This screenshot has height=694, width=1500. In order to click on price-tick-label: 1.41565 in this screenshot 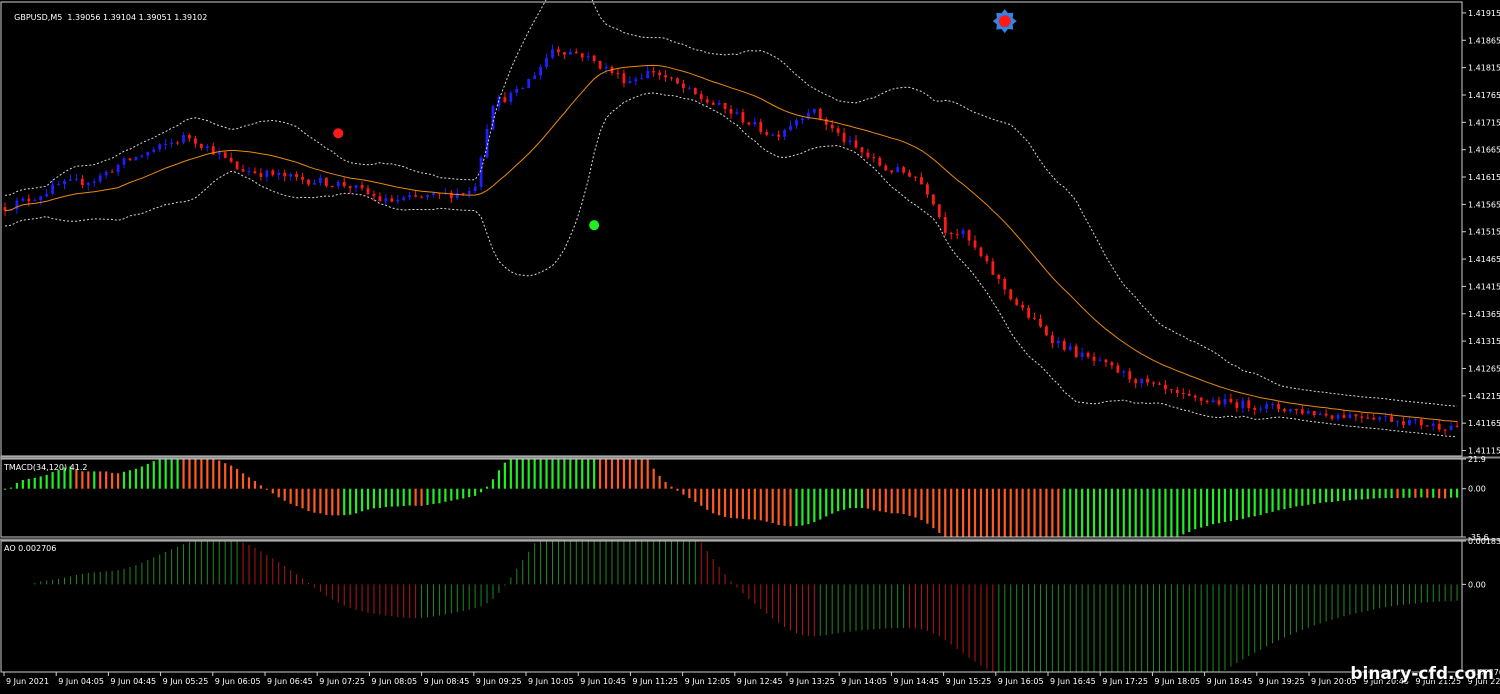, I will do `click(1484, 204)`.